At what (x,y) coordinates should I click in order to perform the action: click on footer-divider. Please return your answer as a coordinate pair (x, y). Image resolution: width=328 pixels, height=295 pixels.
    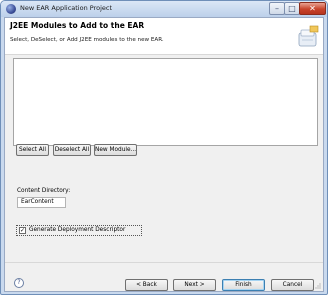
    Looking at the image, I should click on (164, 262).